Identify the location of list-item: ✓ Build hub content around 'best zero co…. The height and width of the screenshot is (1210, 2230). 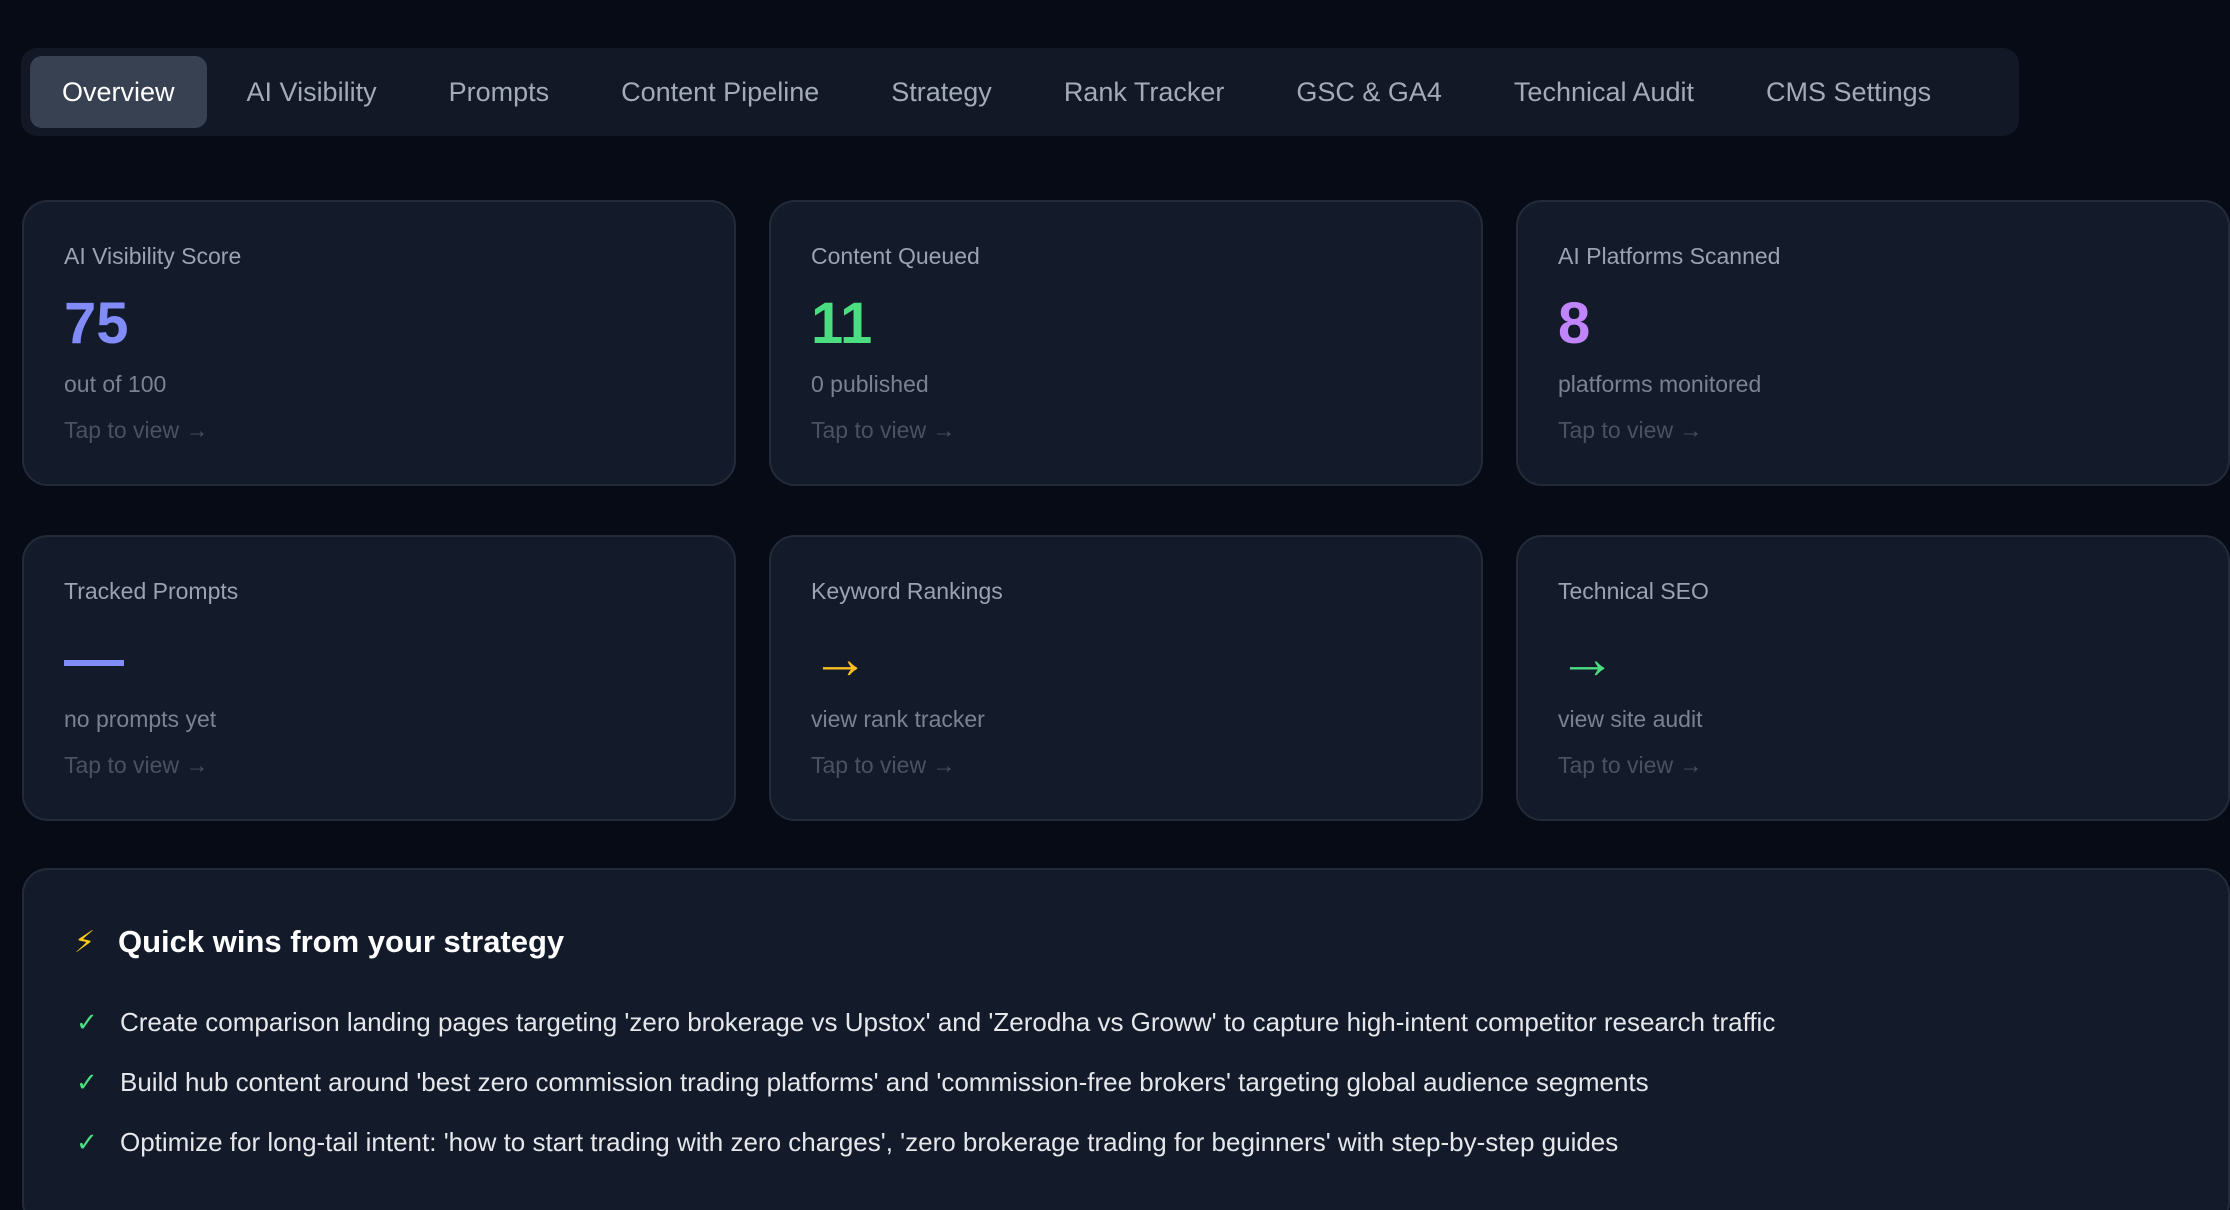
(1127, 1082).